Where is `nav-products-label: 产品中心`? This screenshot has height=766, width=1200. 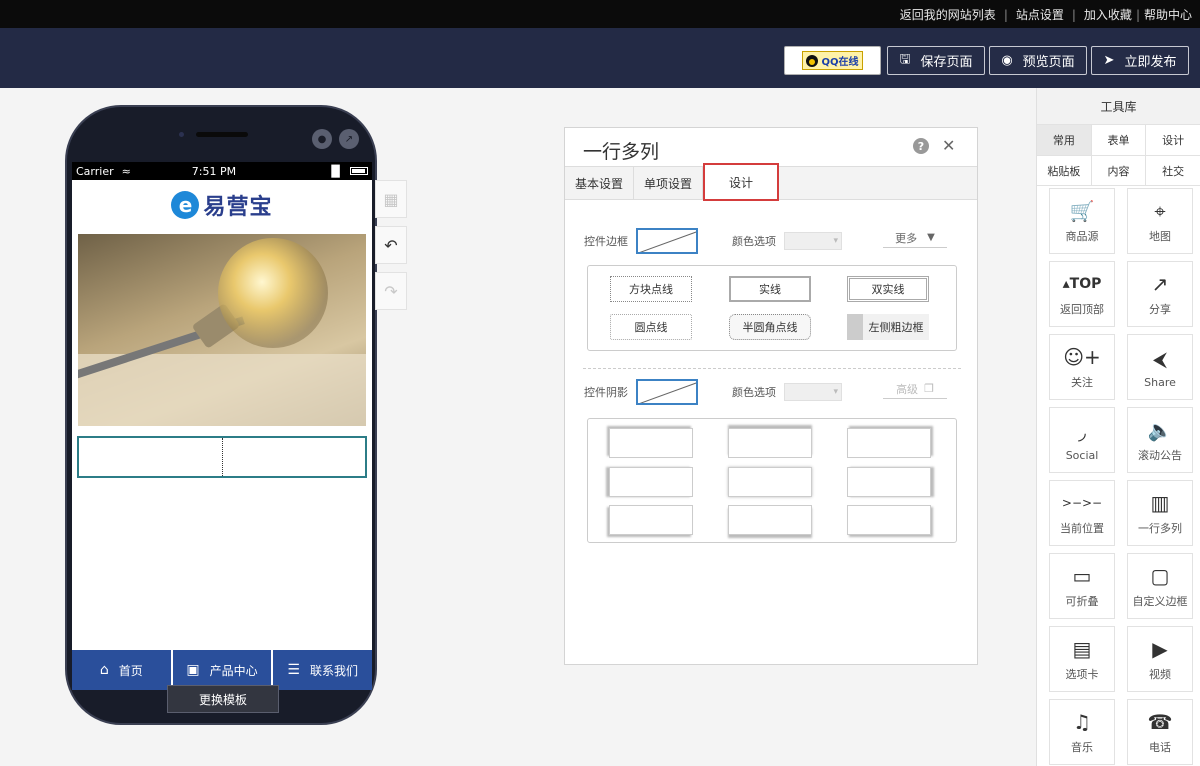 nav-products-label: 产品中心 is located at coordinates (233, 670).